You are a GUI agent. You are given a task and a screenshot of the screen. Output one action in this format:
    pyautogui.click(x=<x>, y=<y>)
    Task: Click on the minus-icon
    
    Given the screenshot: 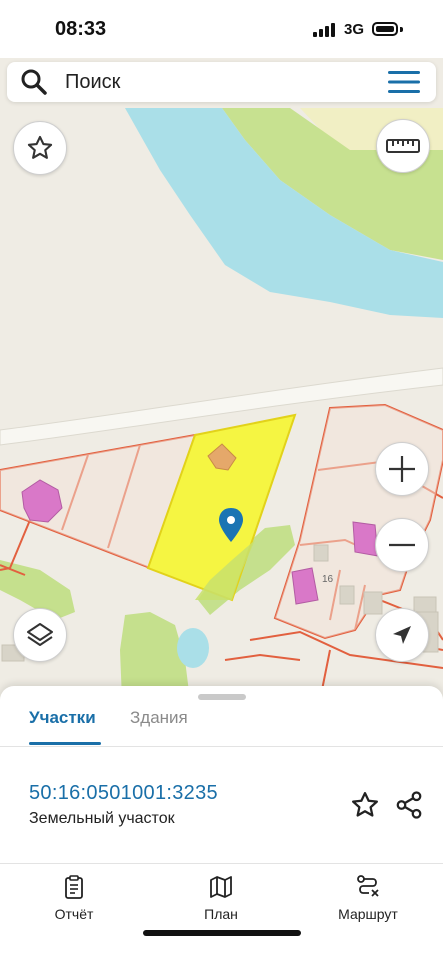 What is the action you would take?
    pyautogui.click(x=402, y=545)
    